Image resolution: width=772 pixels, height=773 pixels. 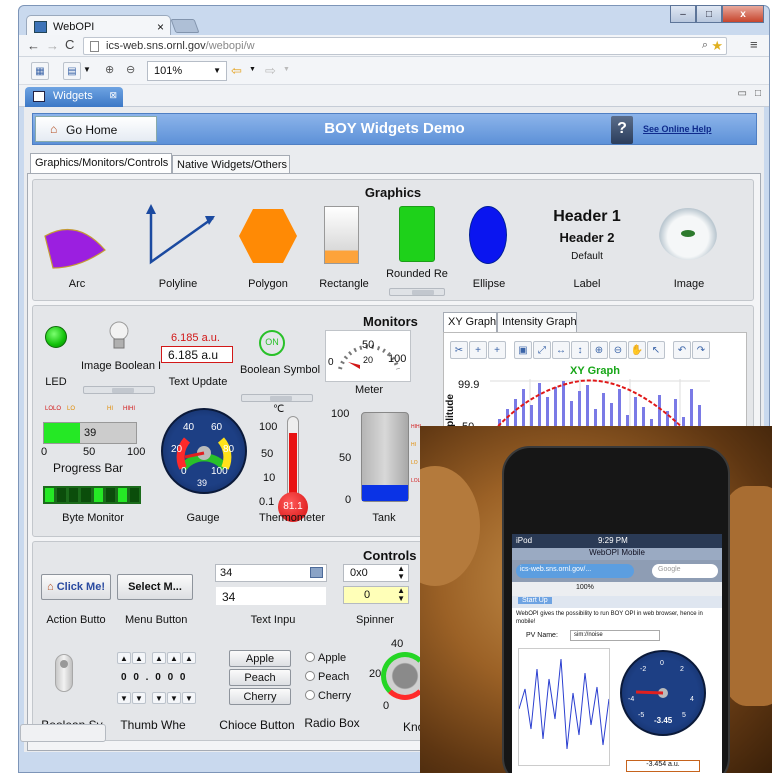 What do you see at coordinates (64, 673) in the screenshot?
I see `boolean-switch` at bounding box center [64, 673].